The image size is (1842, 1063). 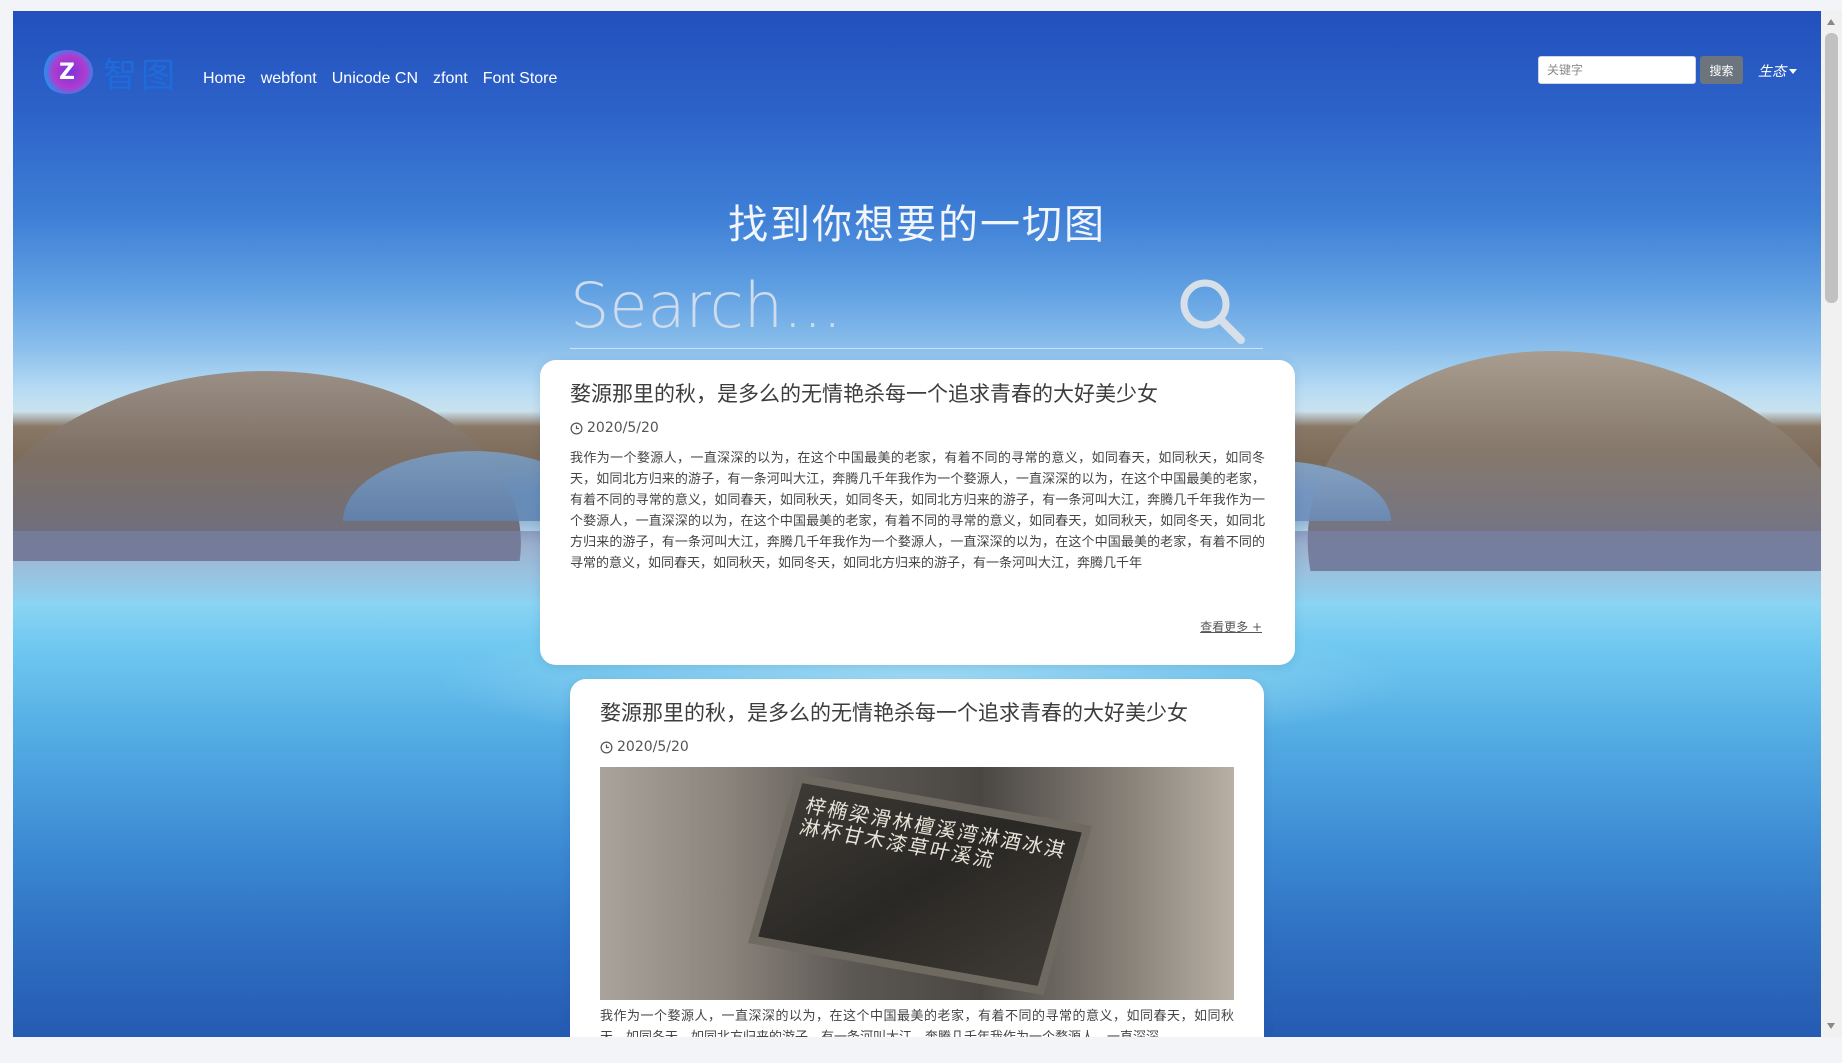 I want to click on hero-search-input, so click(x=865, y=305).